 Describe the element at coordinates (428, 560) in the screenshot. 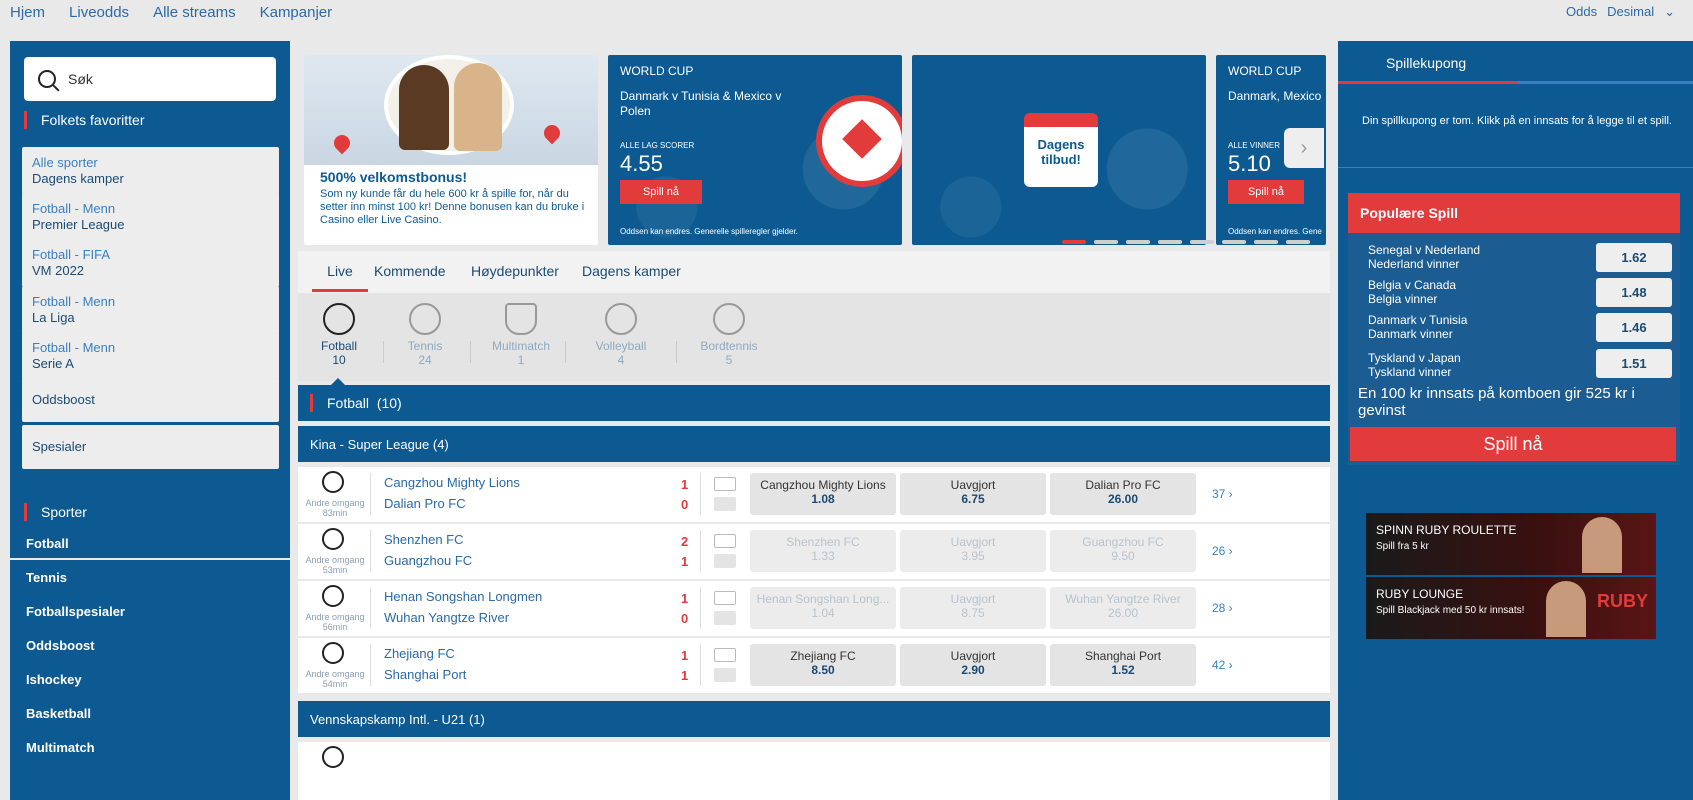

I see `away-team: Guangzhou FC` at that location.